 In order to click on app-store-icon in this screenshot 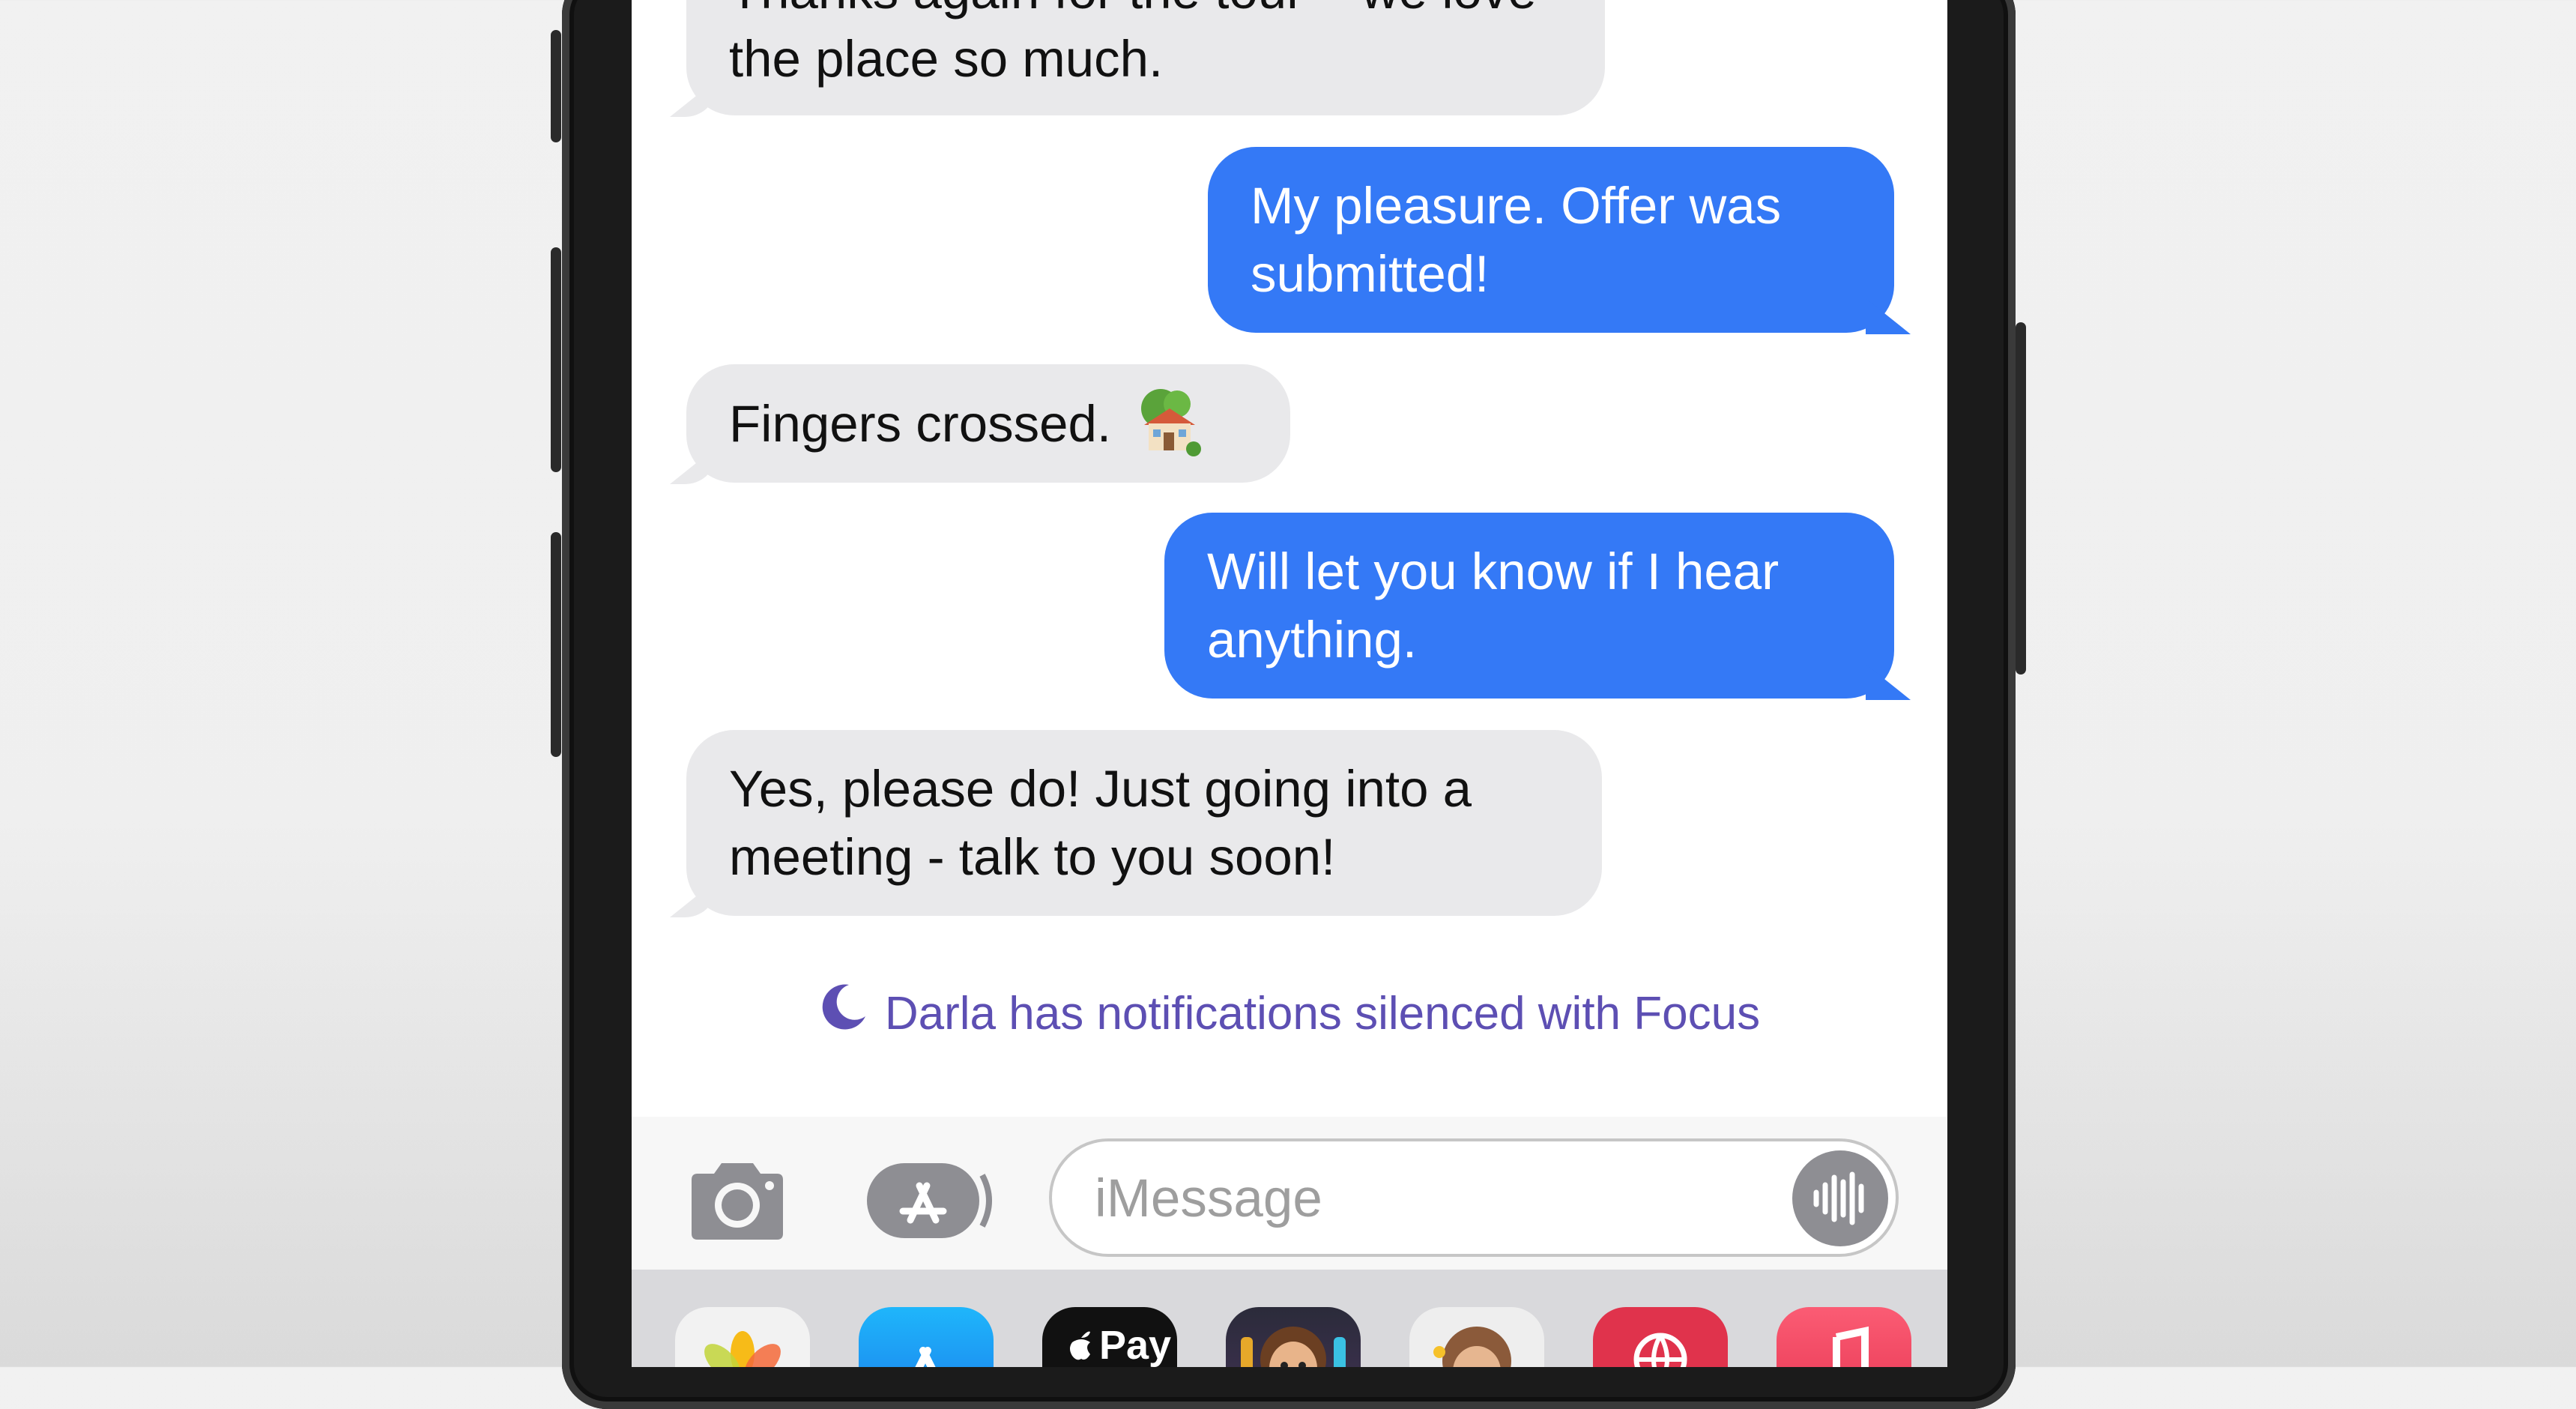, I will do `click(929, 1200)`.